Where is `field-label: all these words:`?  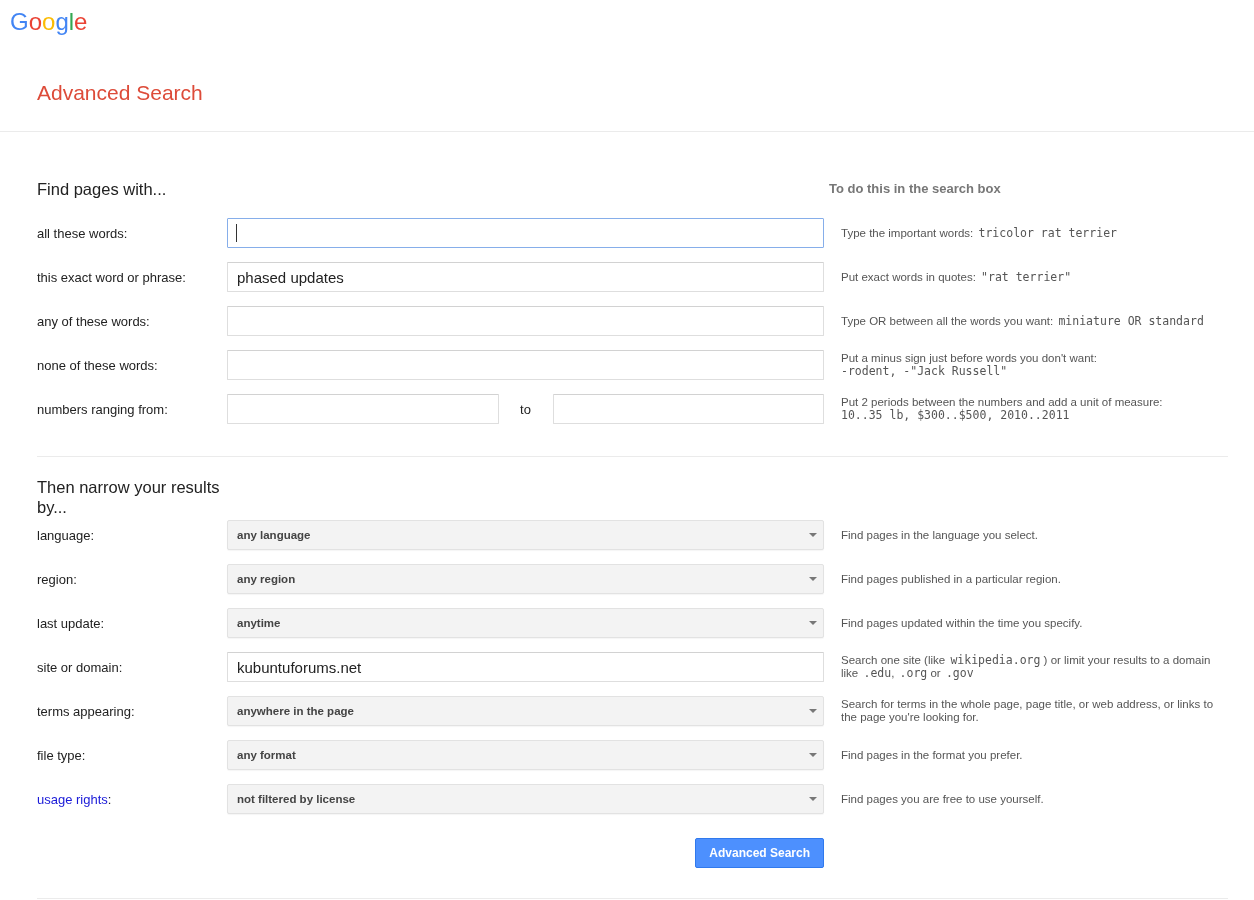 field-label: all these words: is located at coordinates (83, 233).